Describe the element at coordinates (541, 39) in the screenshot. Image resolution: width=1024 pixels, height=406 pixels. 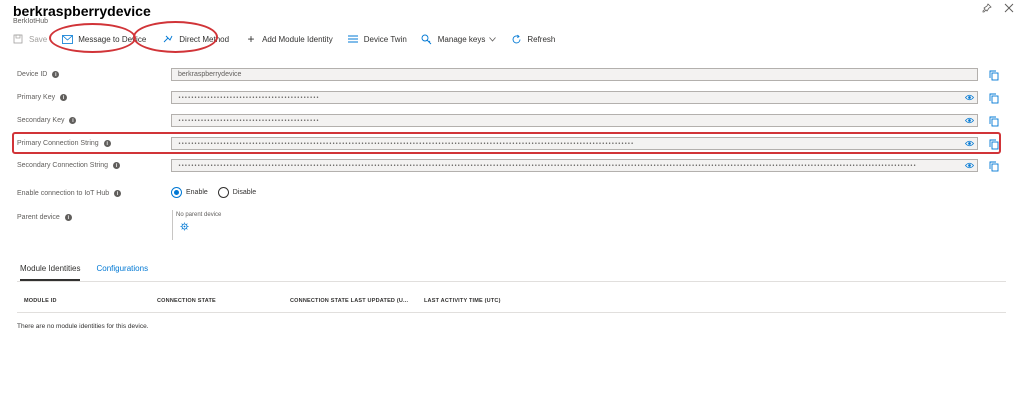
I see `refresh-label: Refresh` at that location.